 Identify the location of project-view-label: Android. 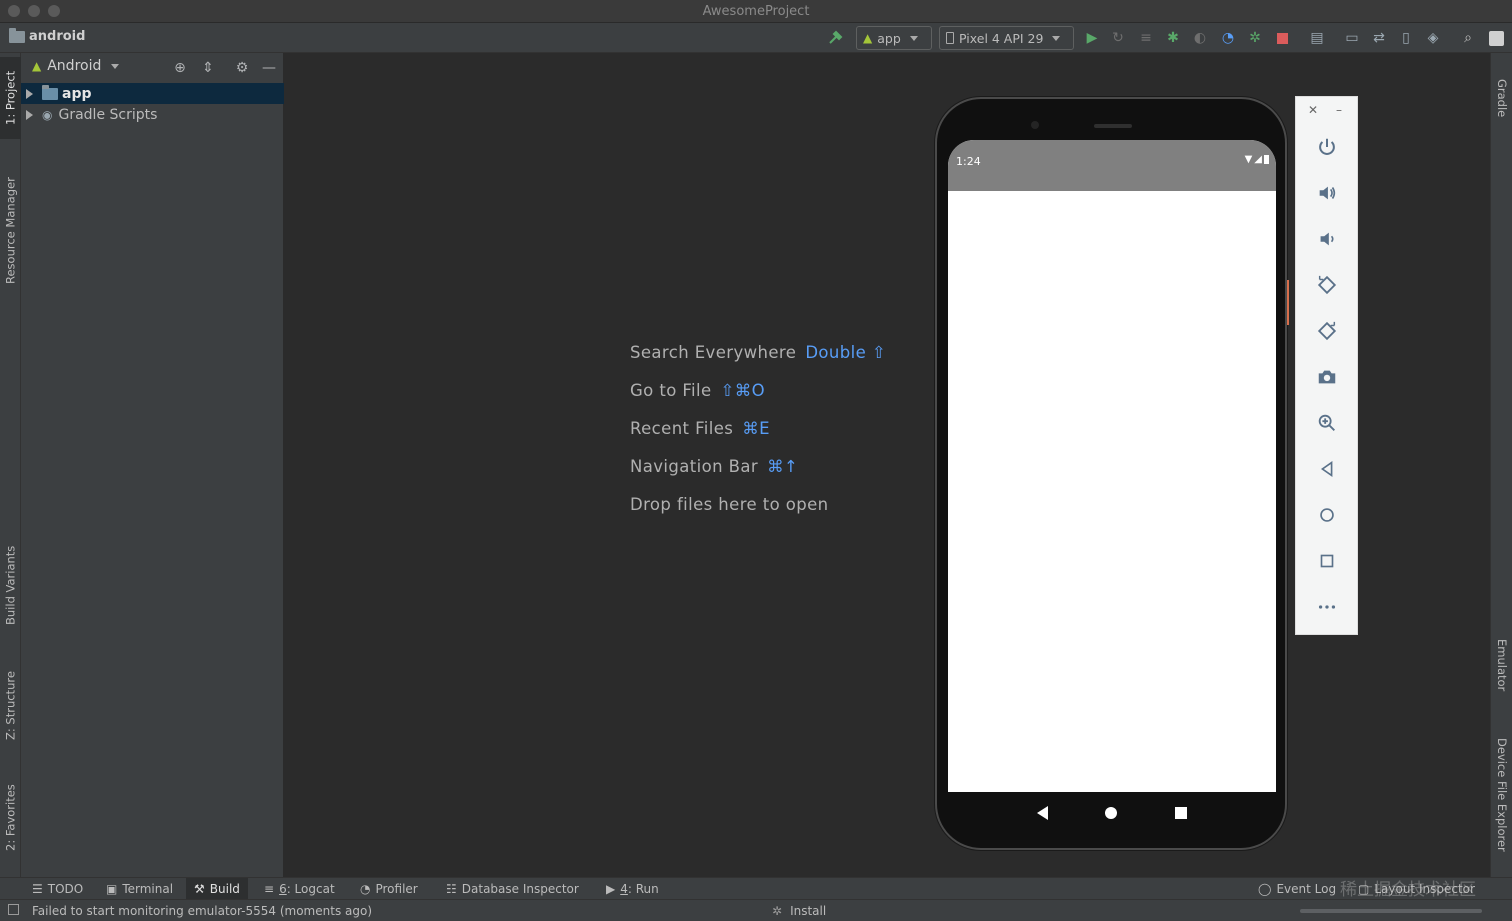
(74, 66).